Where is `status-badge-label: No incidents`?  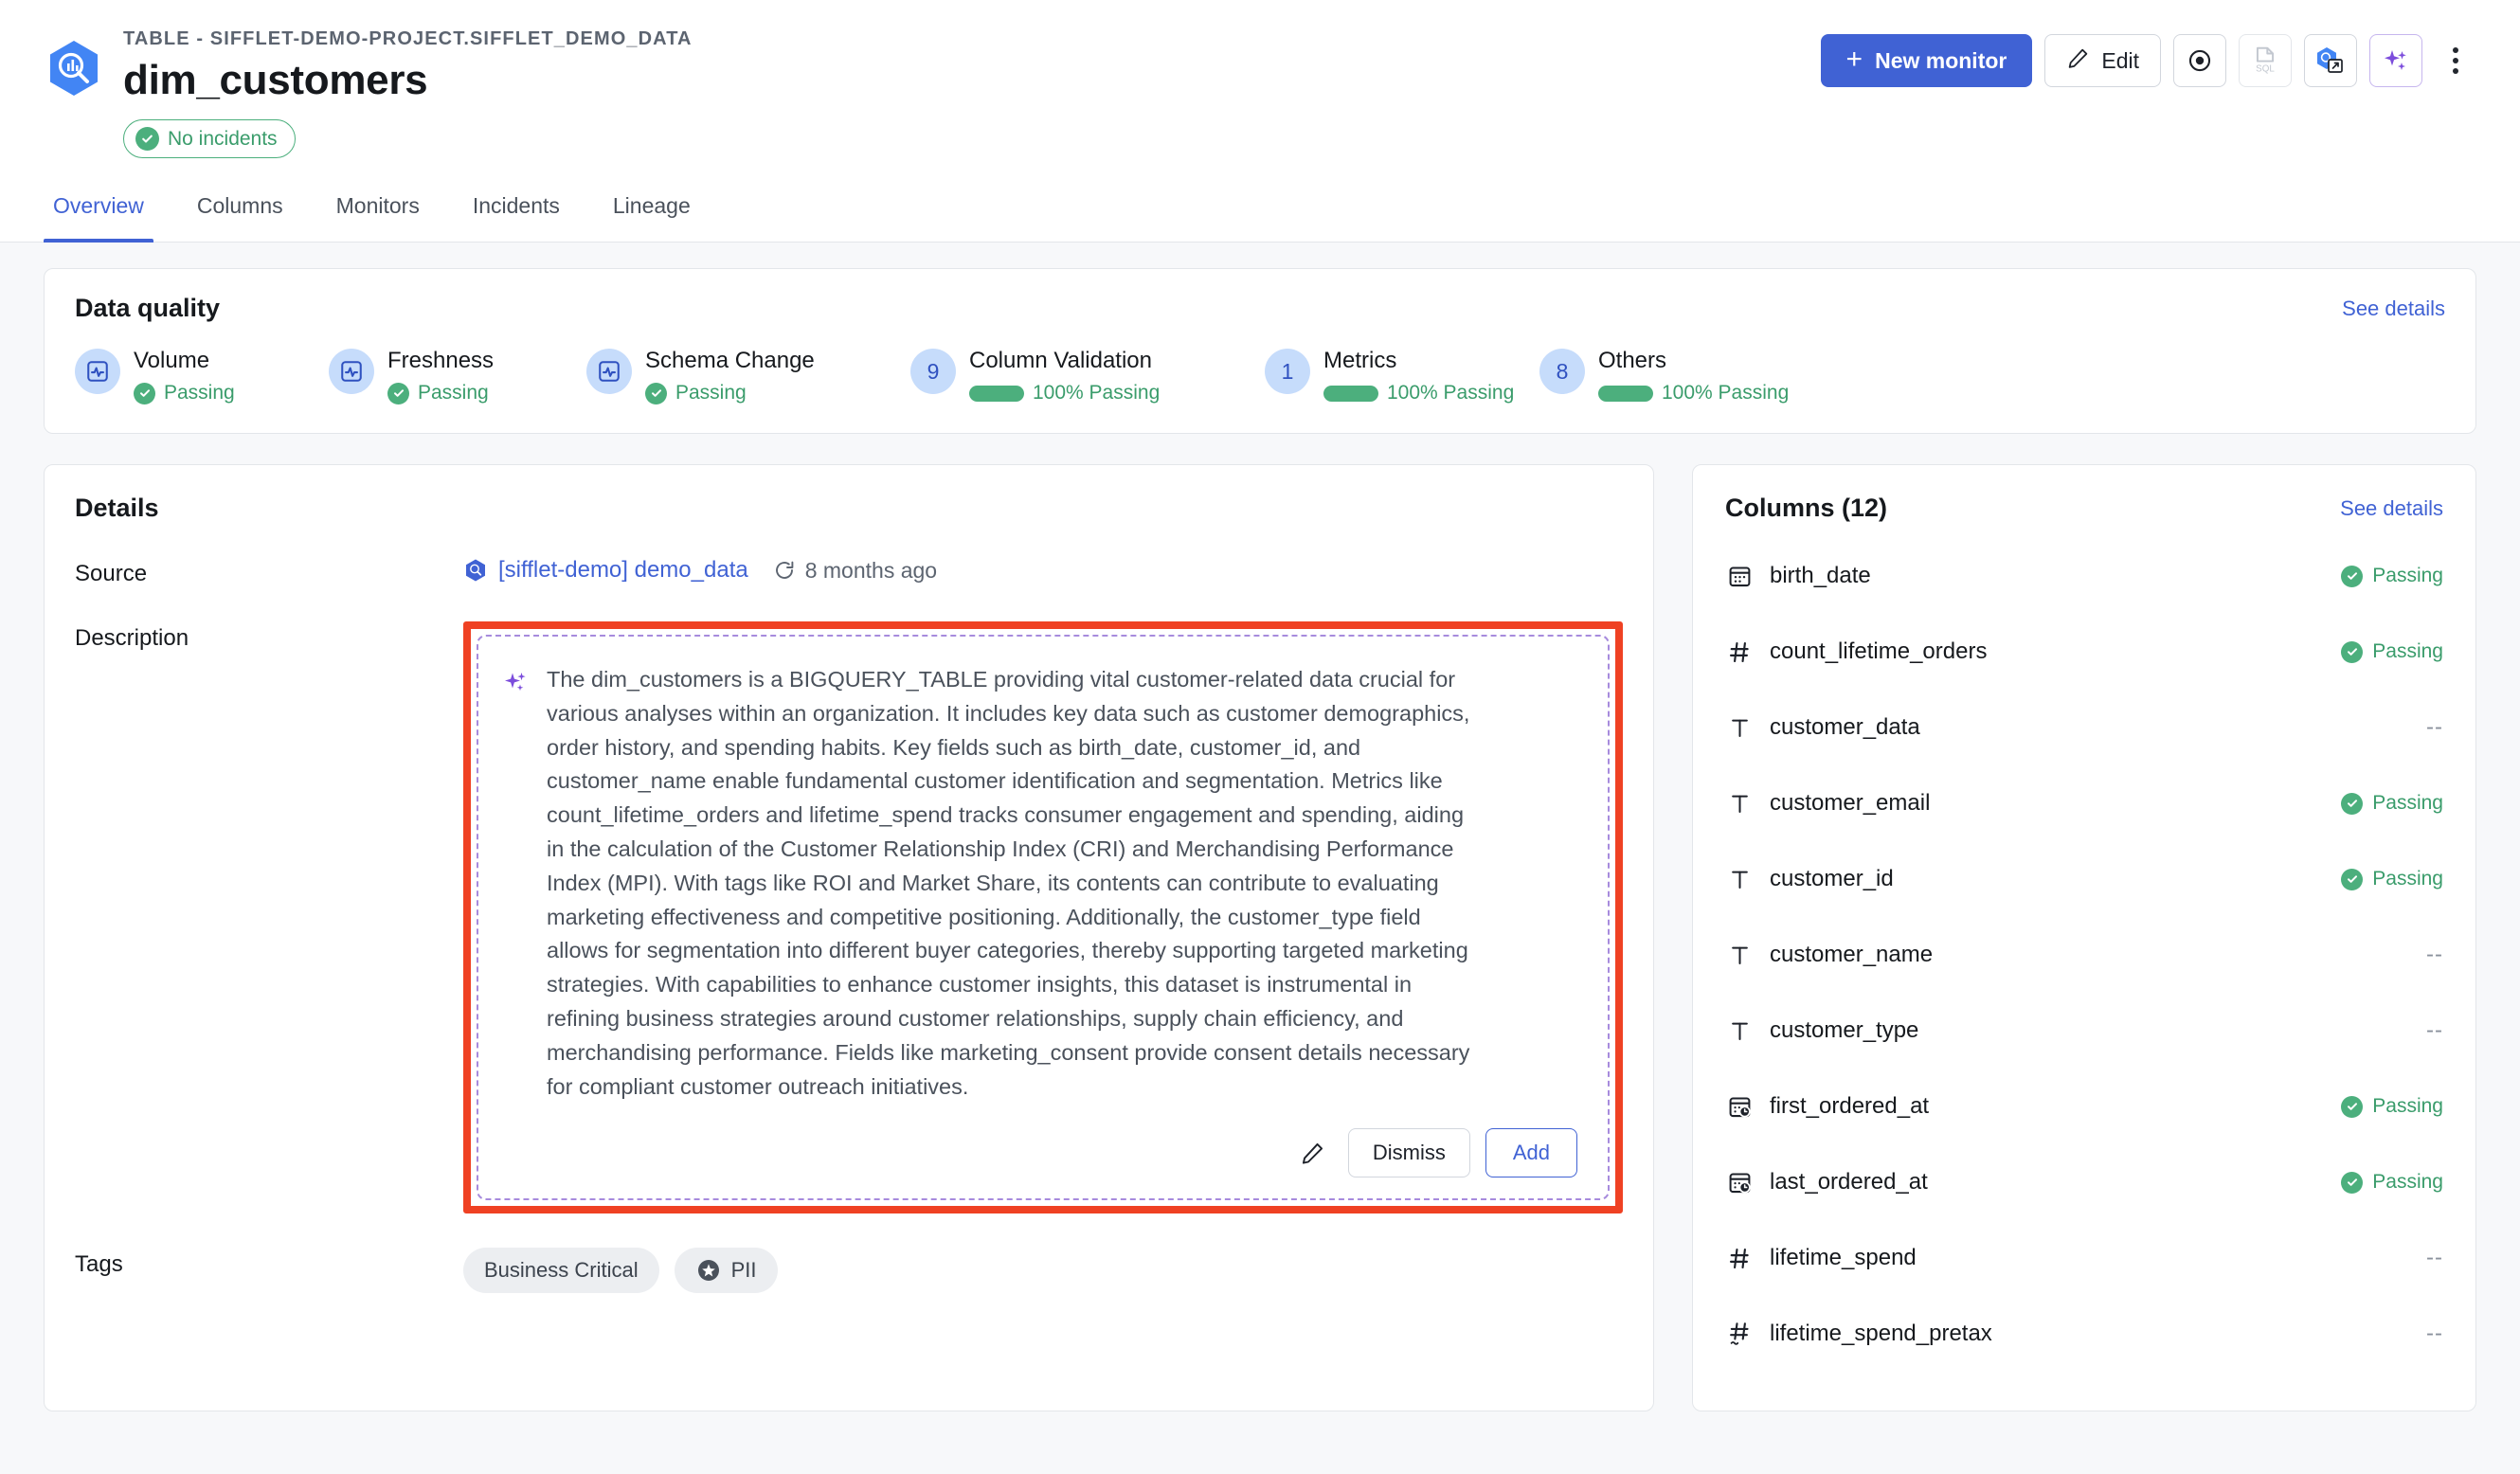
status-badge-label: No incidents is located at coordinates (223, 138).